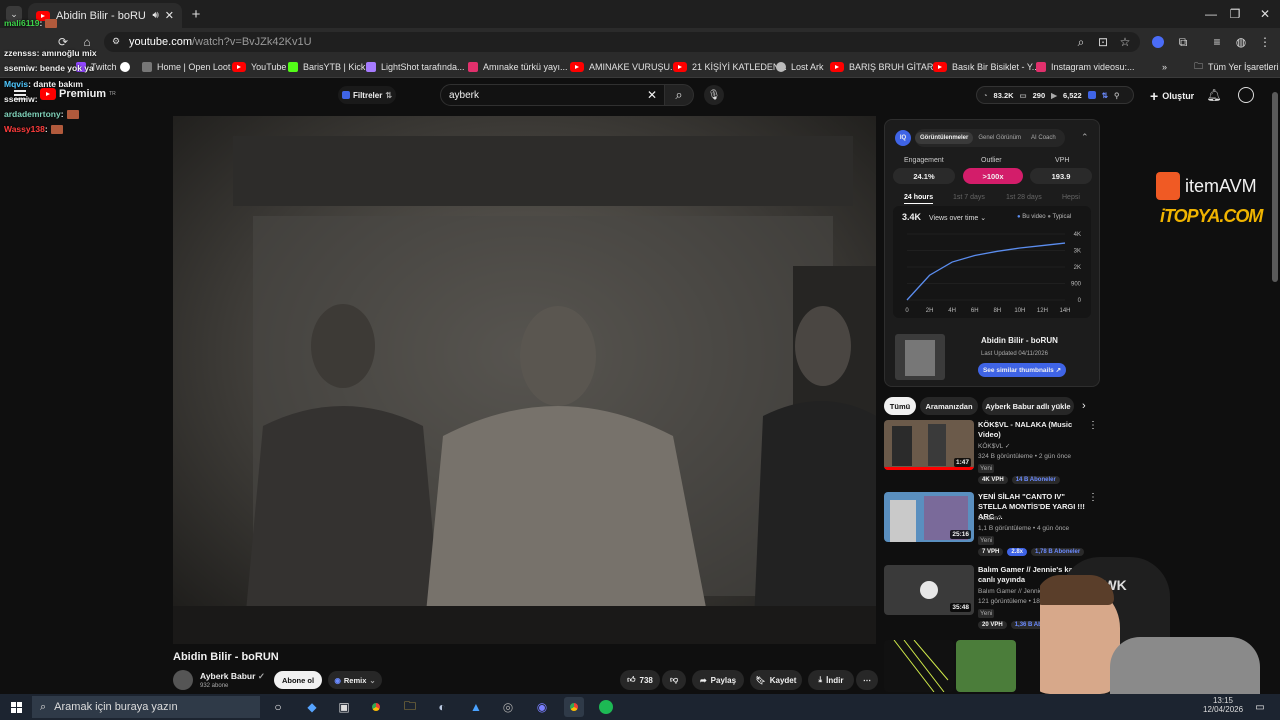 The image size is (1280, 720). I want to click on channel-avatar, so click(183, 680).